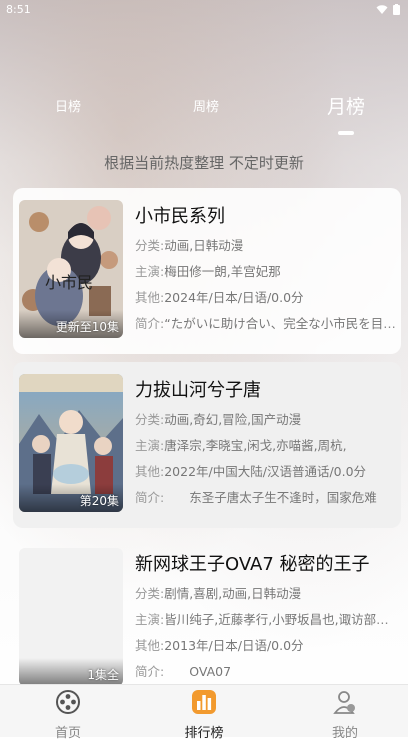 This screenshot has width=408, height=741. I want to click on other-value: 2022年/中国大陆/汉语普通话/0.0分, so click(265, 471).